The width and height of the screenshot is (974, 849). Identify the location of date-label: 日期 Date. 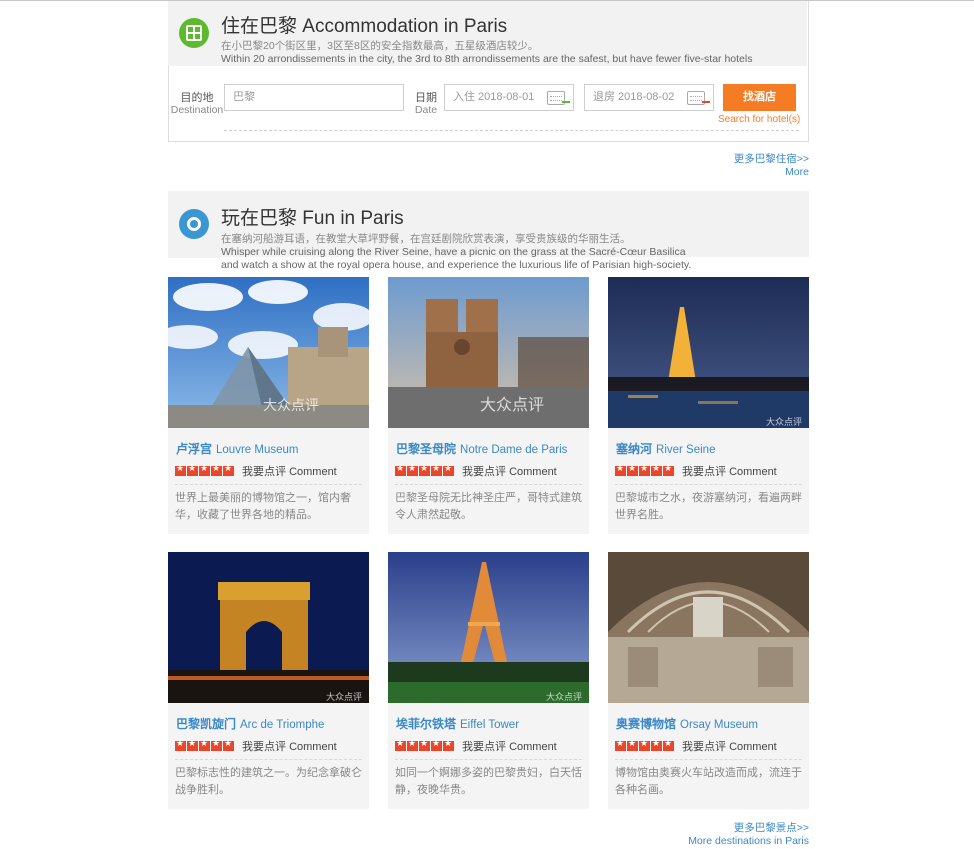
(426, 104).